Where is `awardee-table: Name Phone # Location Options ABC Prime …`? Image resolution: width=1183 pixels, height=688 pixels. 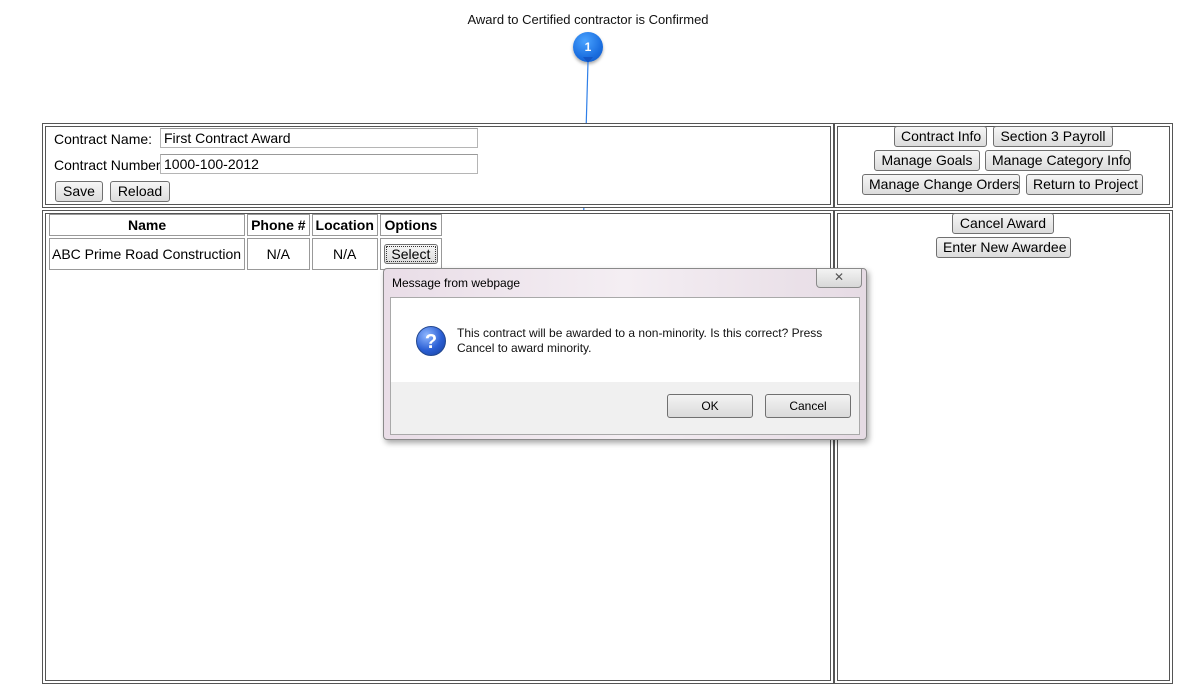 awardee-table: Name Phone # Location Options ABC Prime … is located at coordinates (245, 242).